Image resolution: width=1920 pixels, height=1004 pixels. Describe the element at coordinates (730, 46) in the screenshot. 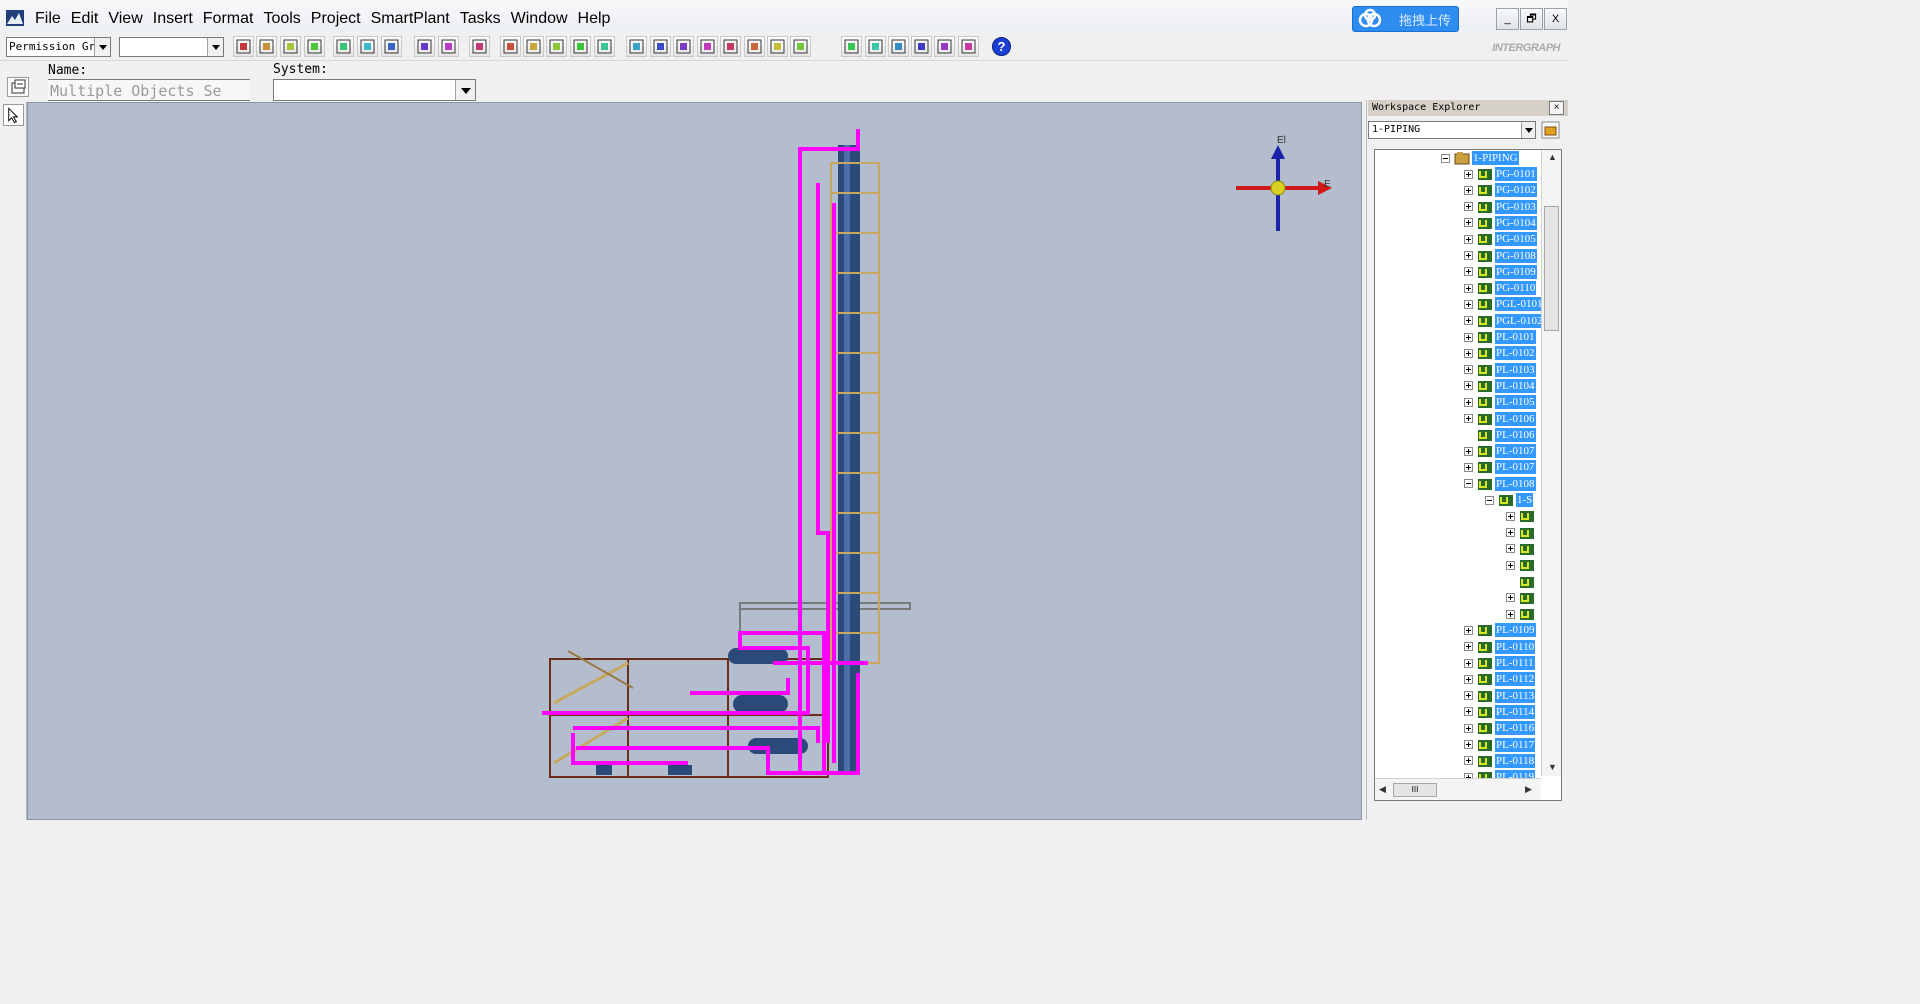

I see `view-5-icon` at that location.